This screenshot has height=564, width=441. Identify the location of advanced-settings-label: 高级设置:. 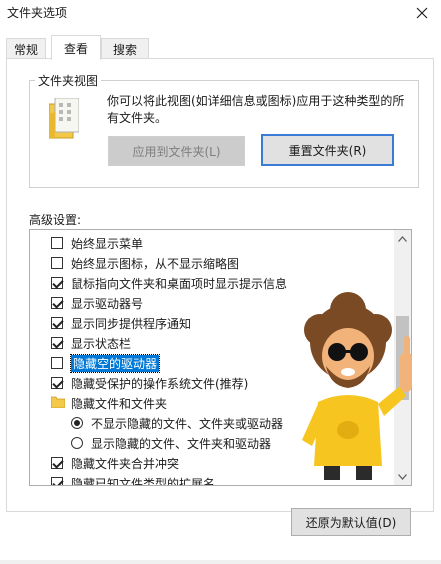
(55, 220).